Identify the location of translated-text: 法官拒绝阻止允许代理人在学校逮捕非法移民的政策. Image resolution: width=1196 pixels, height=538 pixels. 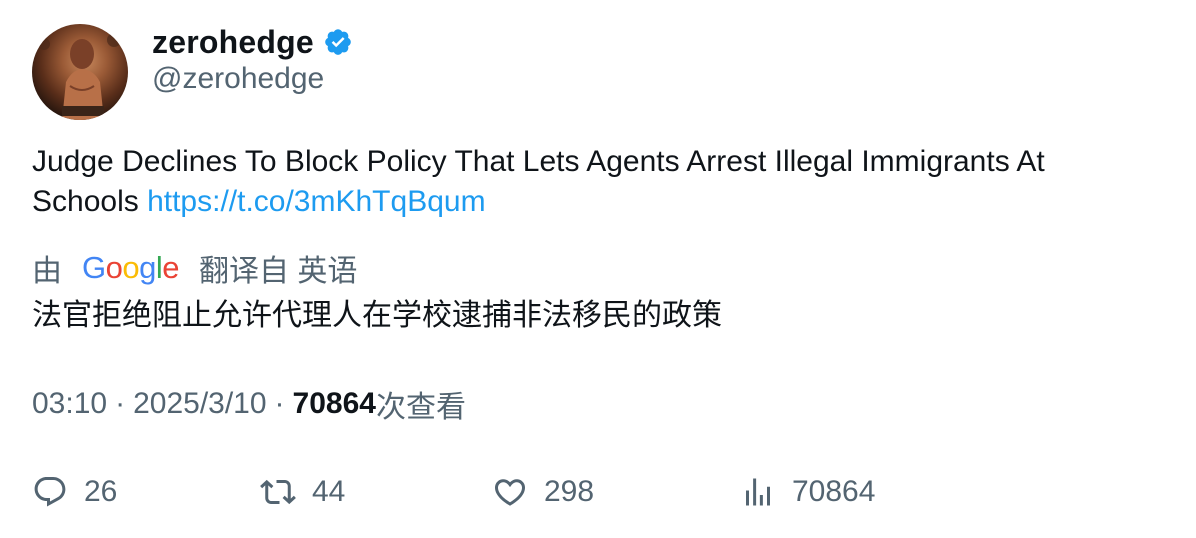
(377, 315).